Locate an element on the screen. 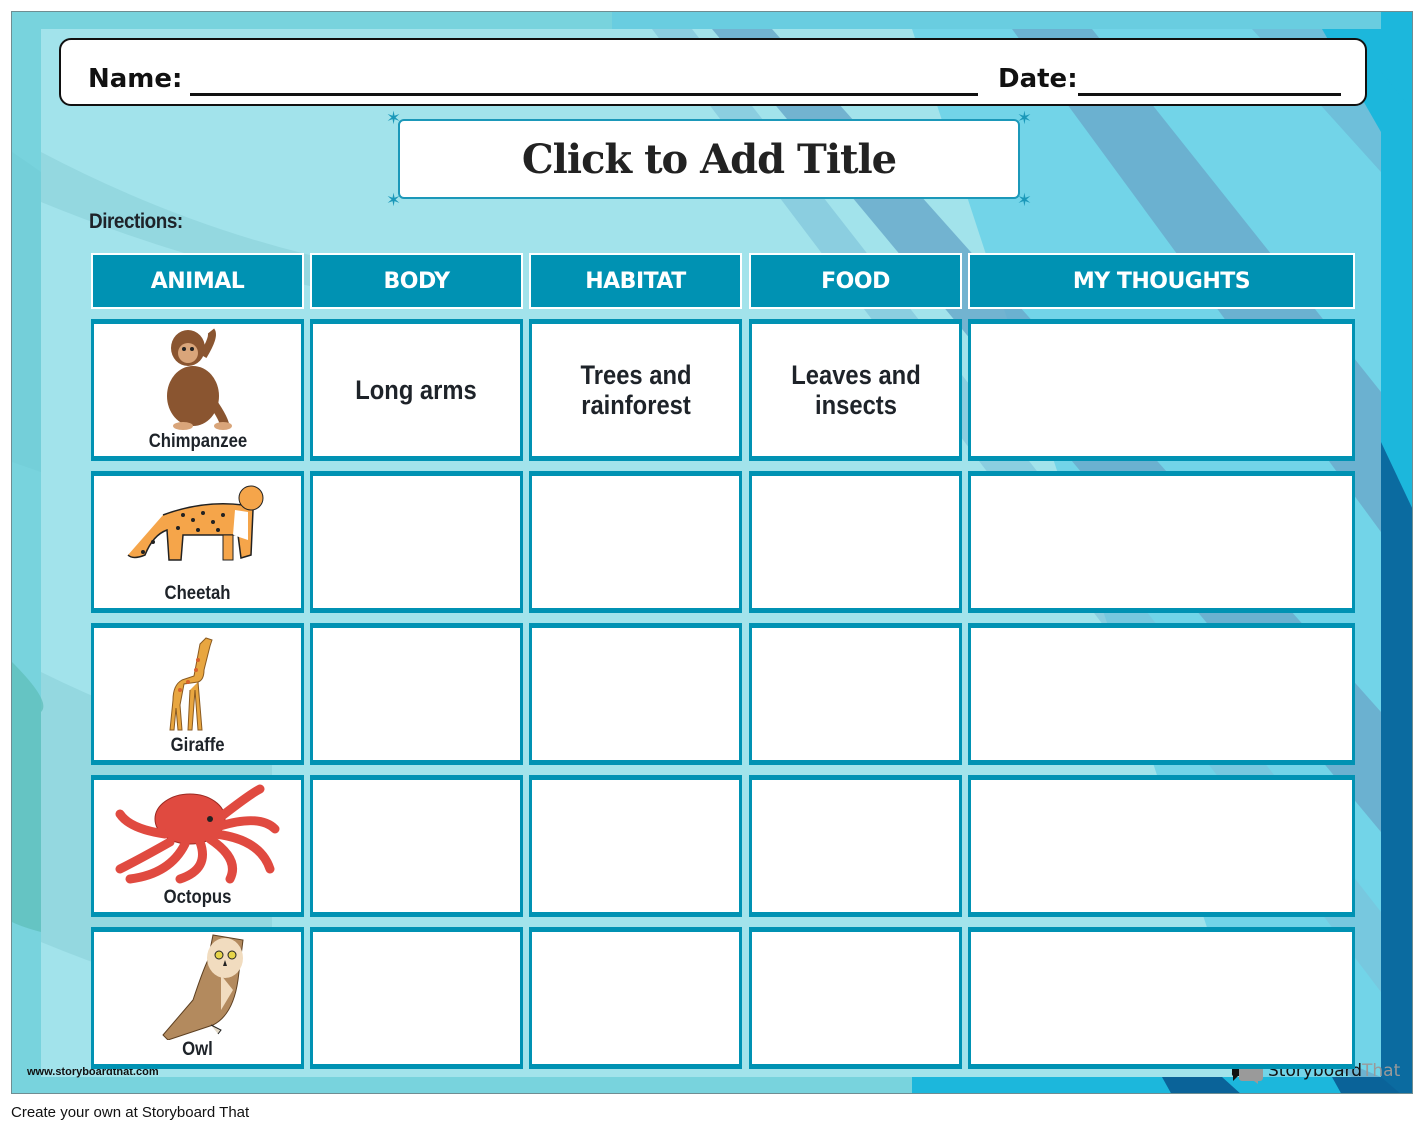 The image size is (1425, 1132). column-header-food: FOOD is located at coordinates (855, 281).